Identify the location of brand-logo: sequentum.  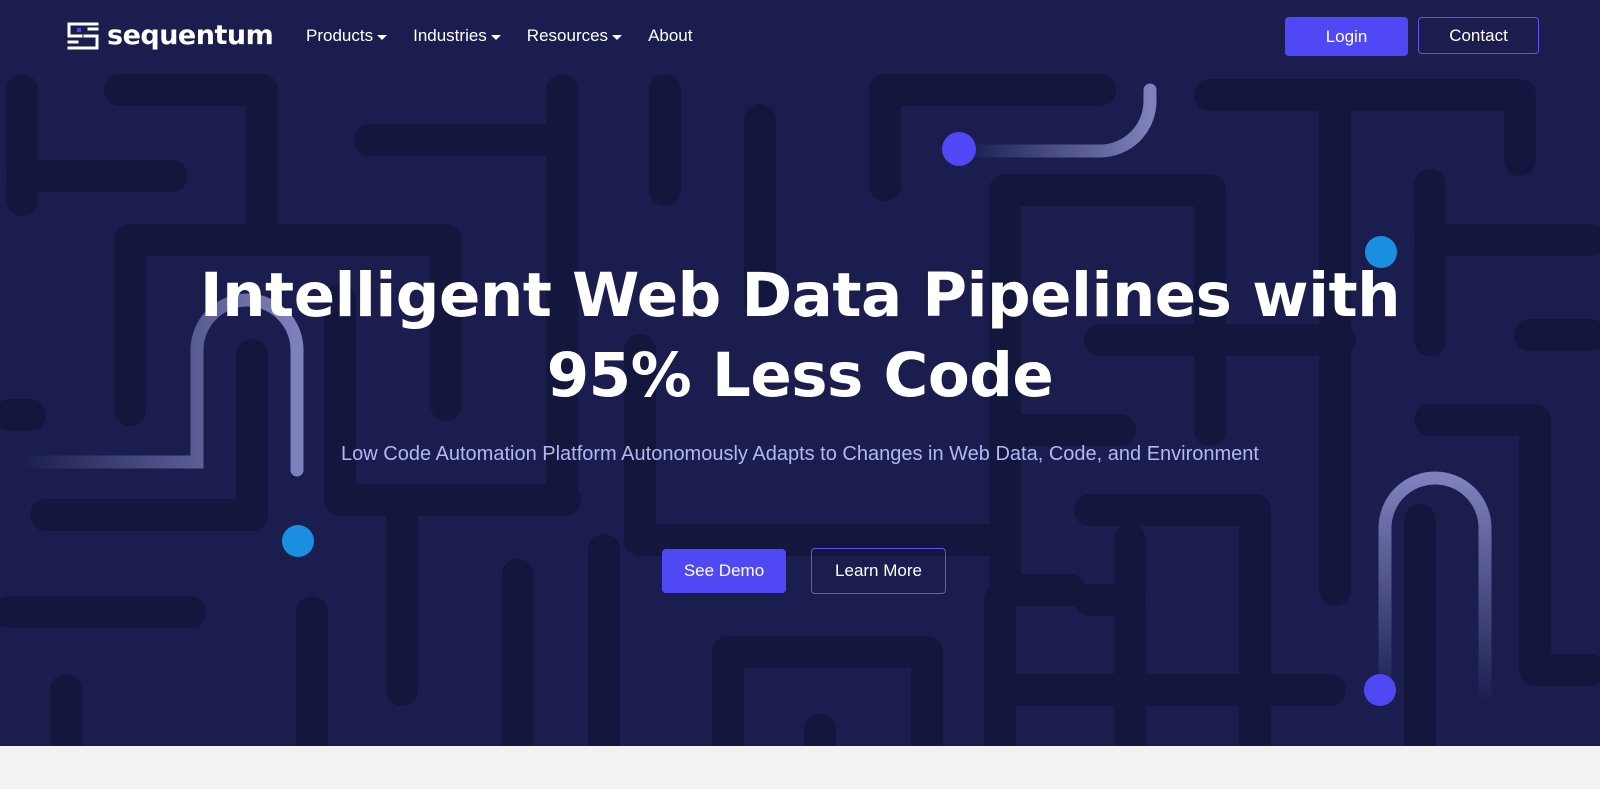
(170, 36).